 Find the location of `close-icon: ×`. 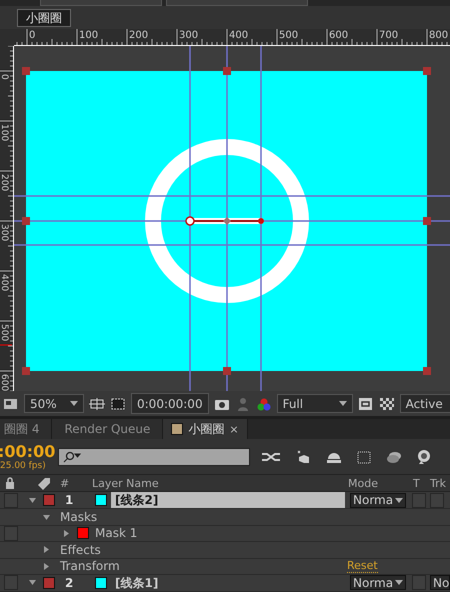

close-icon: × is located at coordinates (234, 429).